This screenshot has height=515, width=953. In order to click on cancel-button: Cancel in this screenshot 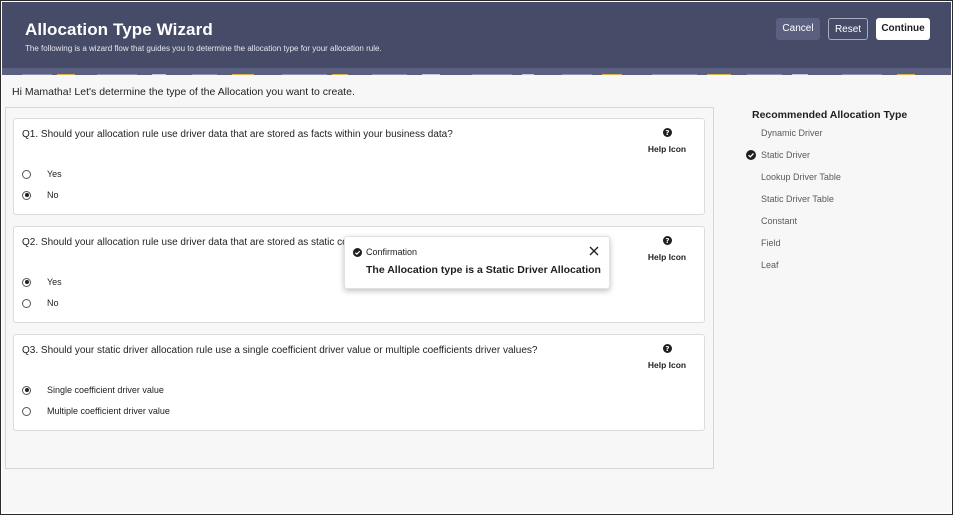, I will do `click(798, 29)`.